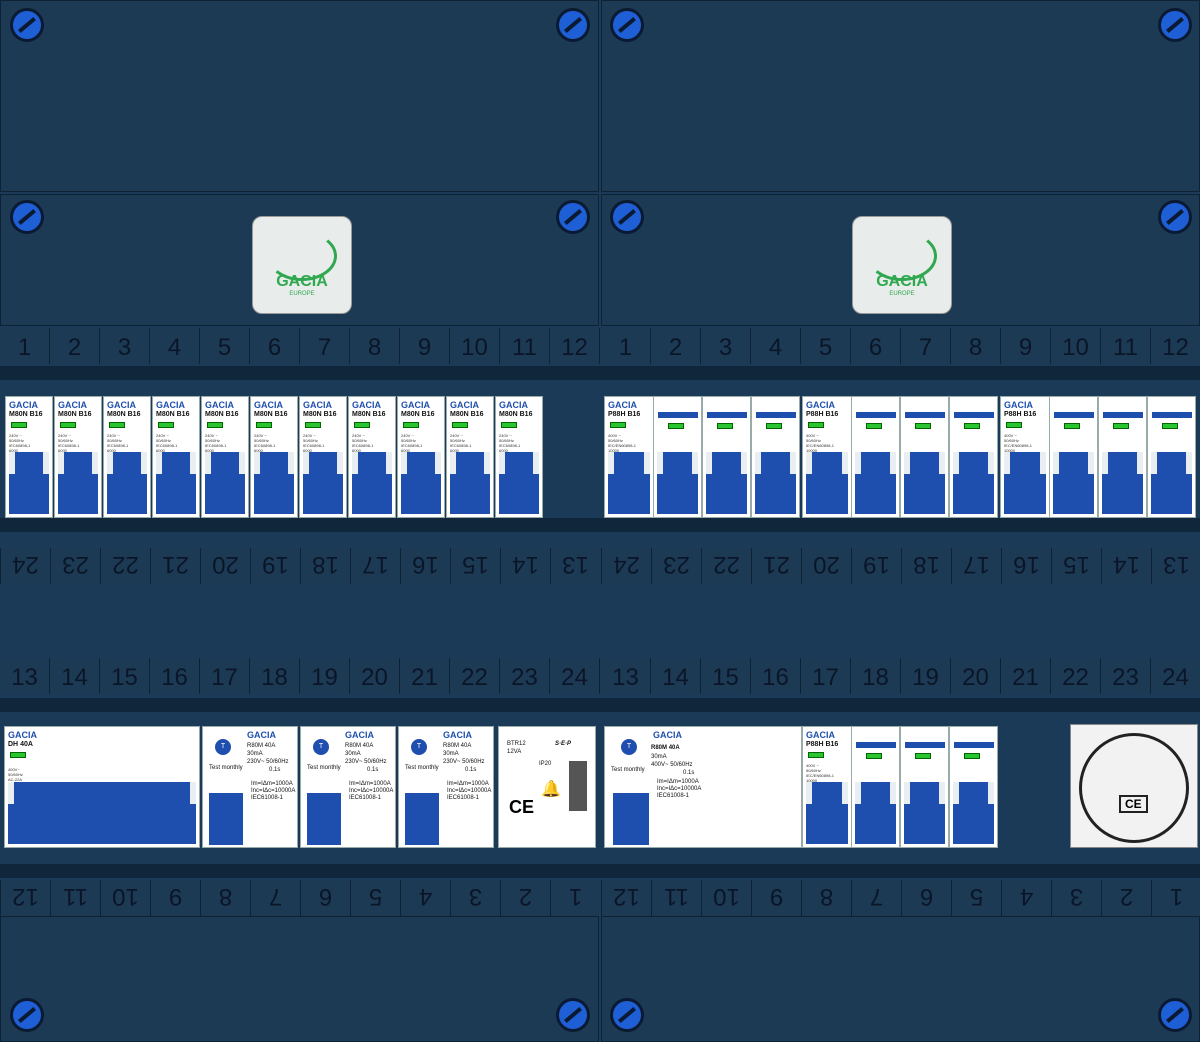  I want to click on din-rail, so click(600, 373).